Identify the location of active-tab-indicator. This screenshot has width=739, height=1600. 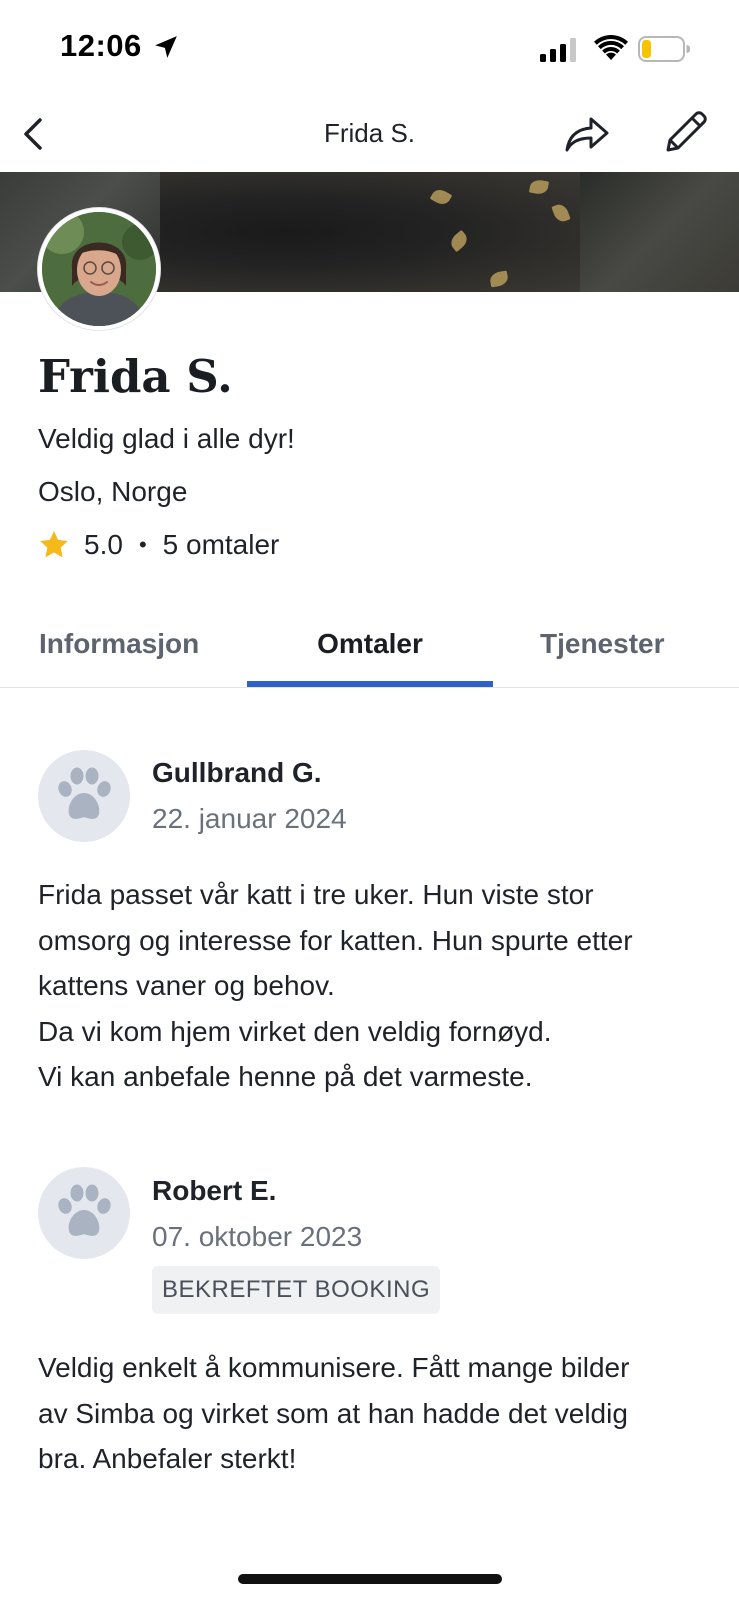
(370, 684).